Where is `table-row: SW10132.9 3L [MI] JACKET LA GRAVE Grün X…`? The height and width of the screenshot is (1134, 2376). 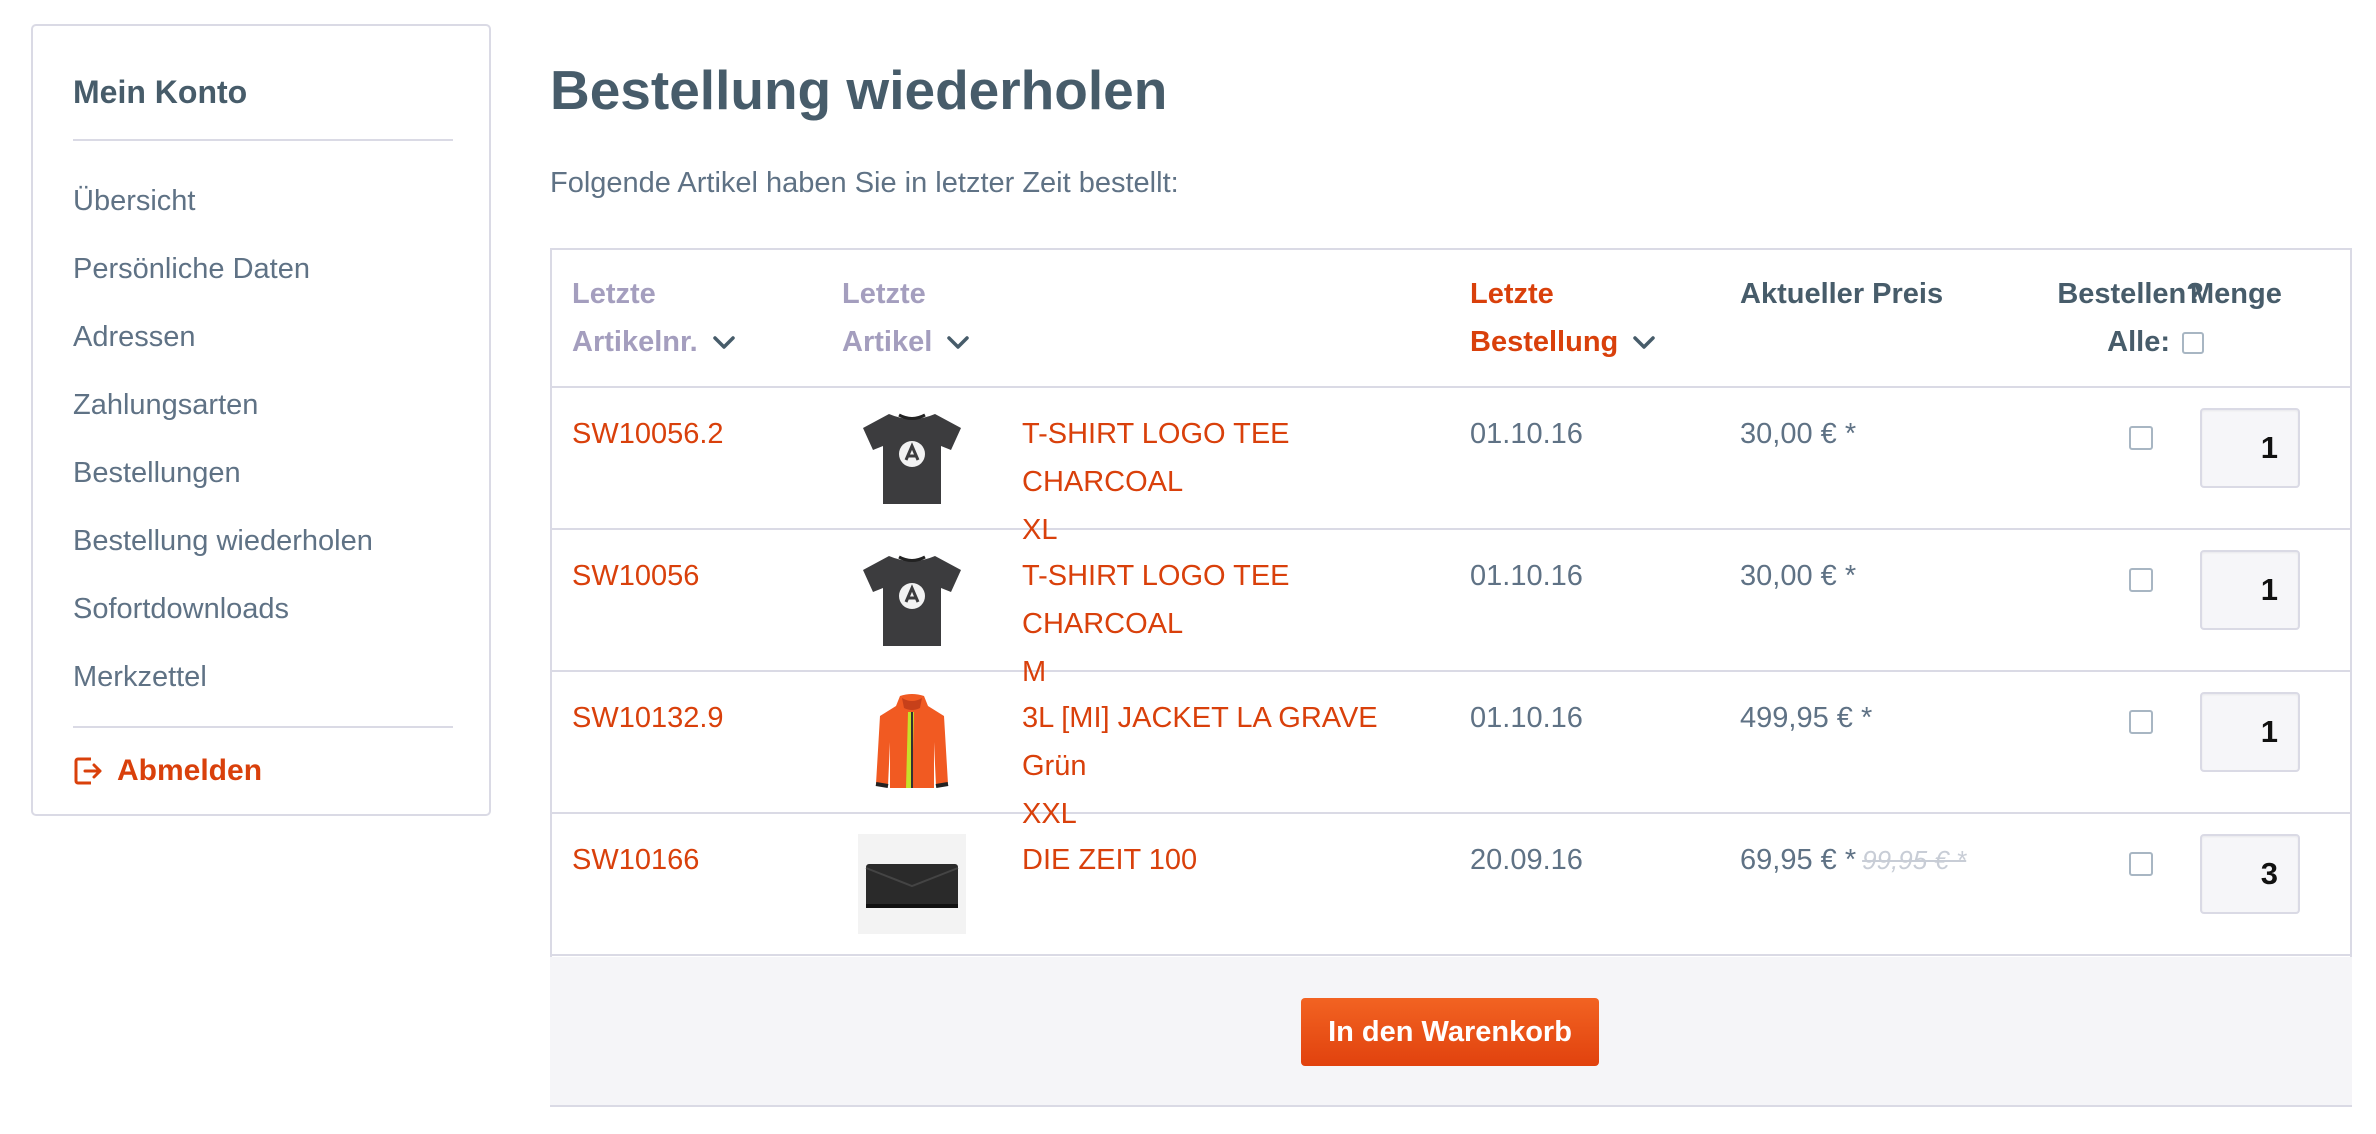 table-row: SW10132.9 3L [MI] JACKET LA GRAVE Grün X… is located at coordinates (1451, 751).